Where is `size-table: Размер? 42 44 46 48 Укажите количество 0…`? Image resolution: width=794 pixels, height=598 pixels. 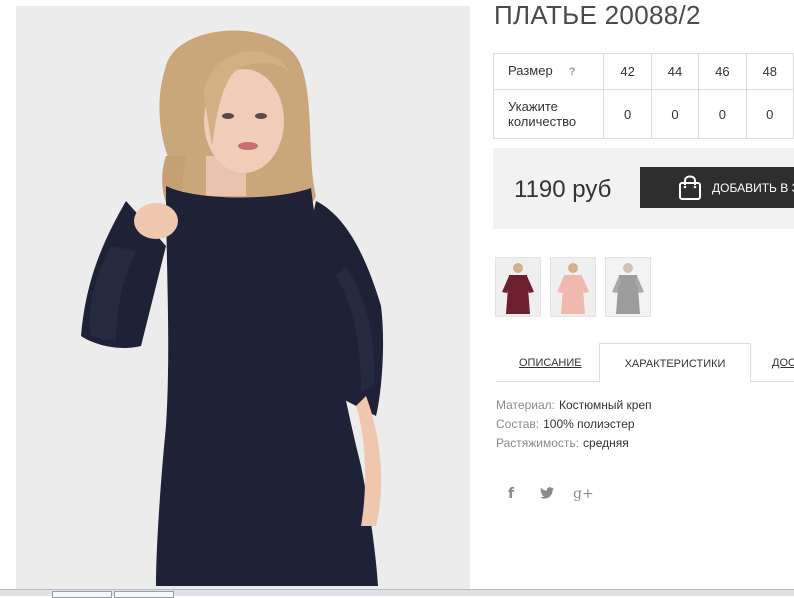
size-table: Размер? 42 44 46 48 Укажите количество 0… is located at coordinates (643, 96).